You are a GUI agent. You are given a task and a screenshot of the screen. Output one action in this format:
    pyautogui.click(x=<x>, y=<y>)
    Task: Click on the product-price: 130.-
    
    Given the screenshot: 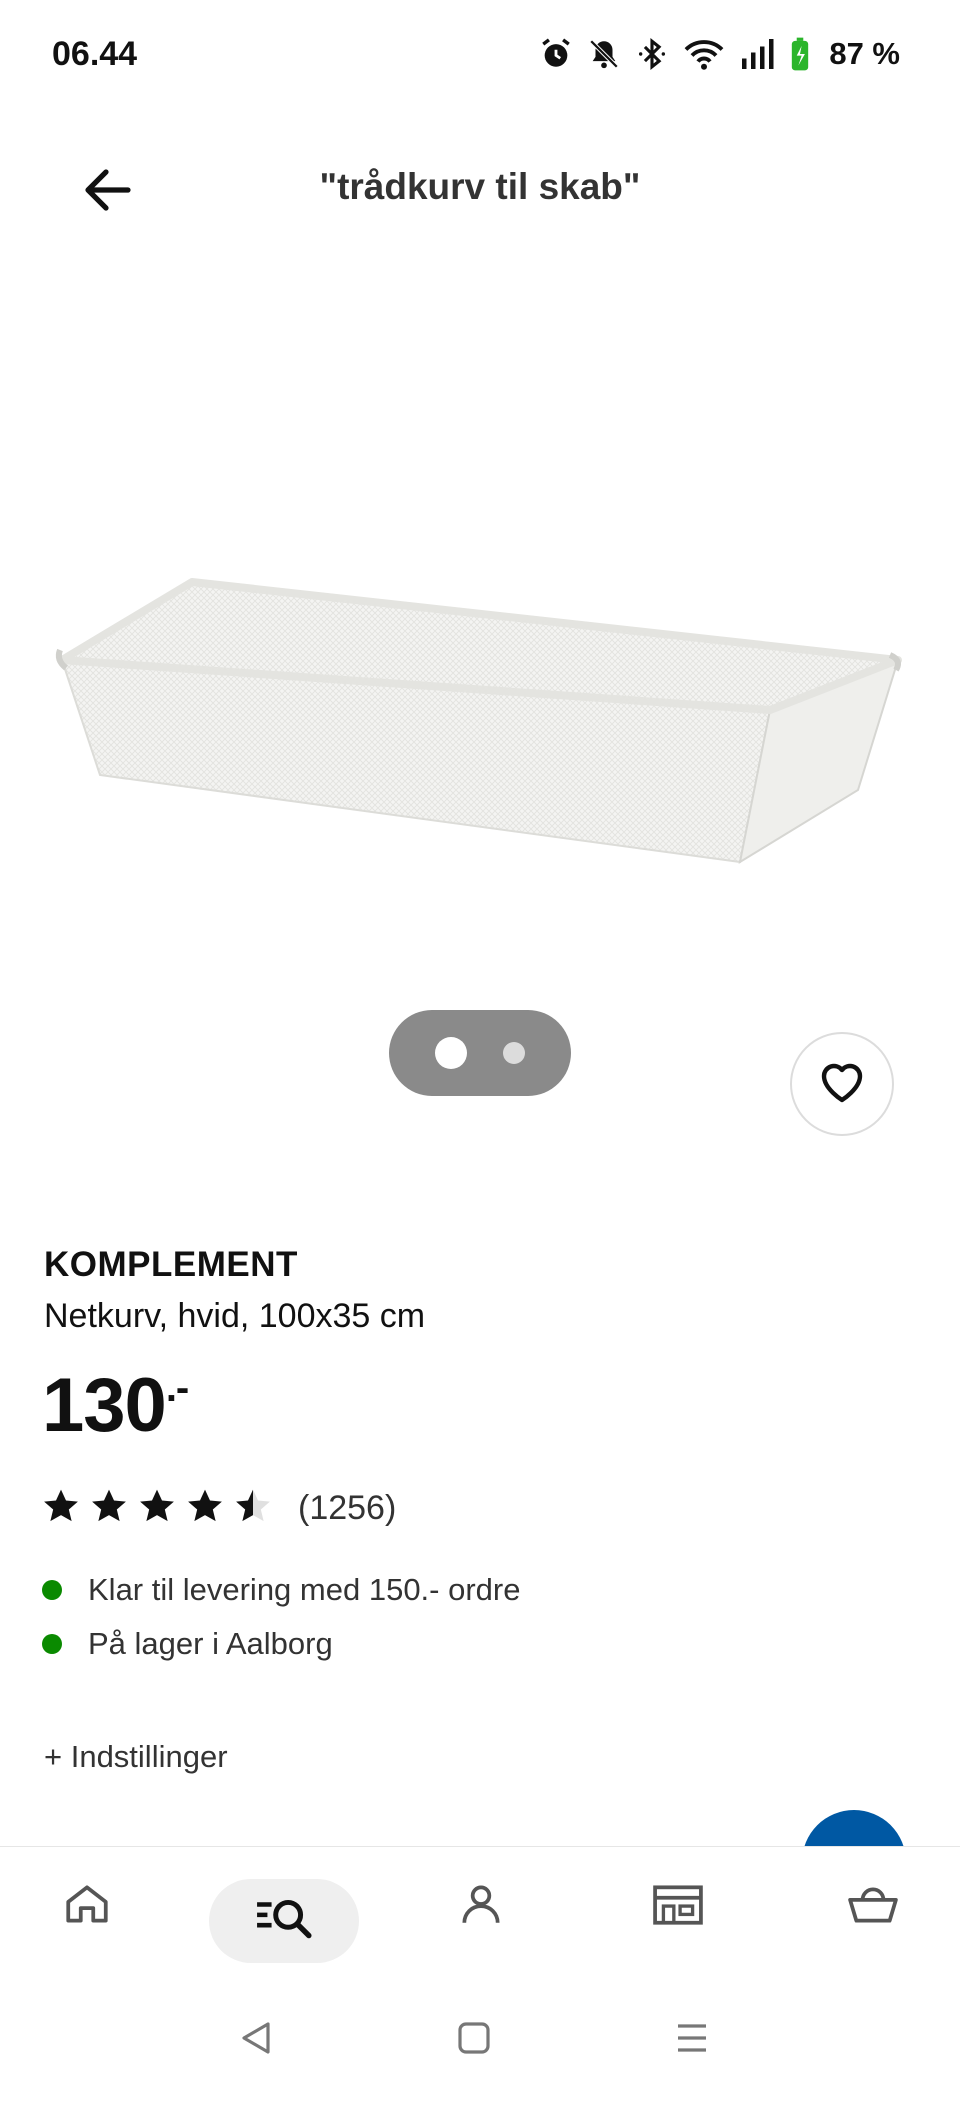 What is the action you would take?
    pyautogui.click(x=115, y=1405)
    